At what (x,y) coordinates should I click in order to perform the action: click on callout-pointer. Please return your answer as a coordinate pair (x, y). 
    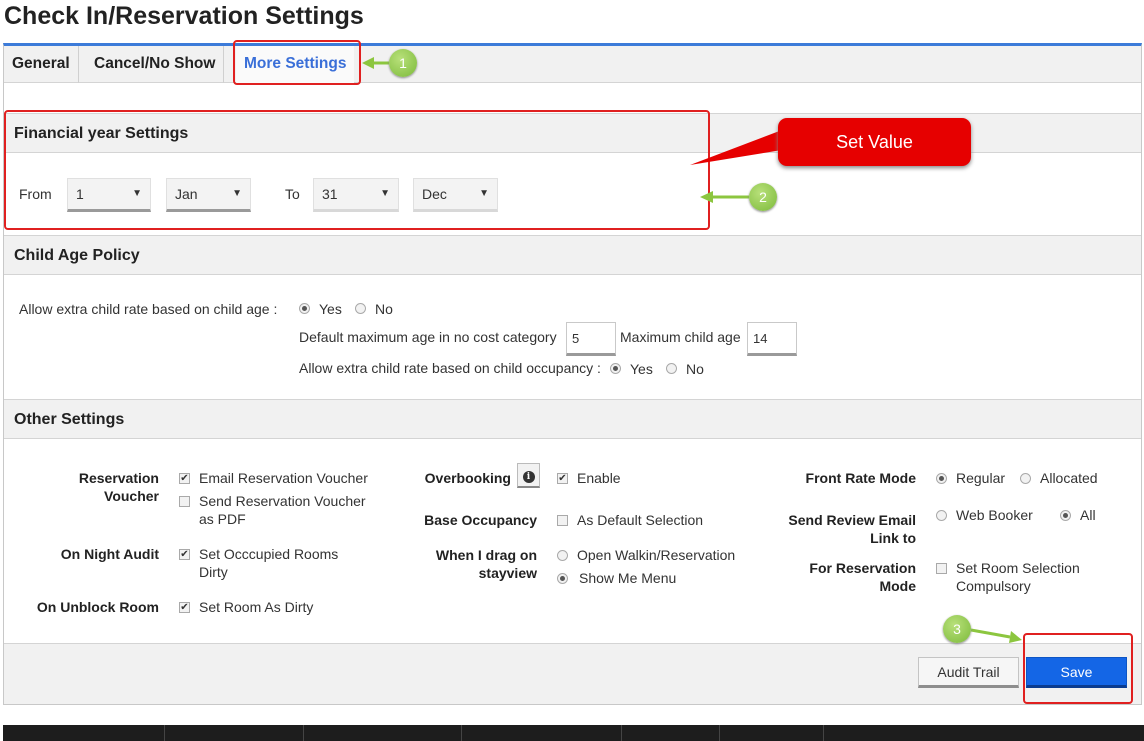
    Looking at the image, I should click on (736, 147).